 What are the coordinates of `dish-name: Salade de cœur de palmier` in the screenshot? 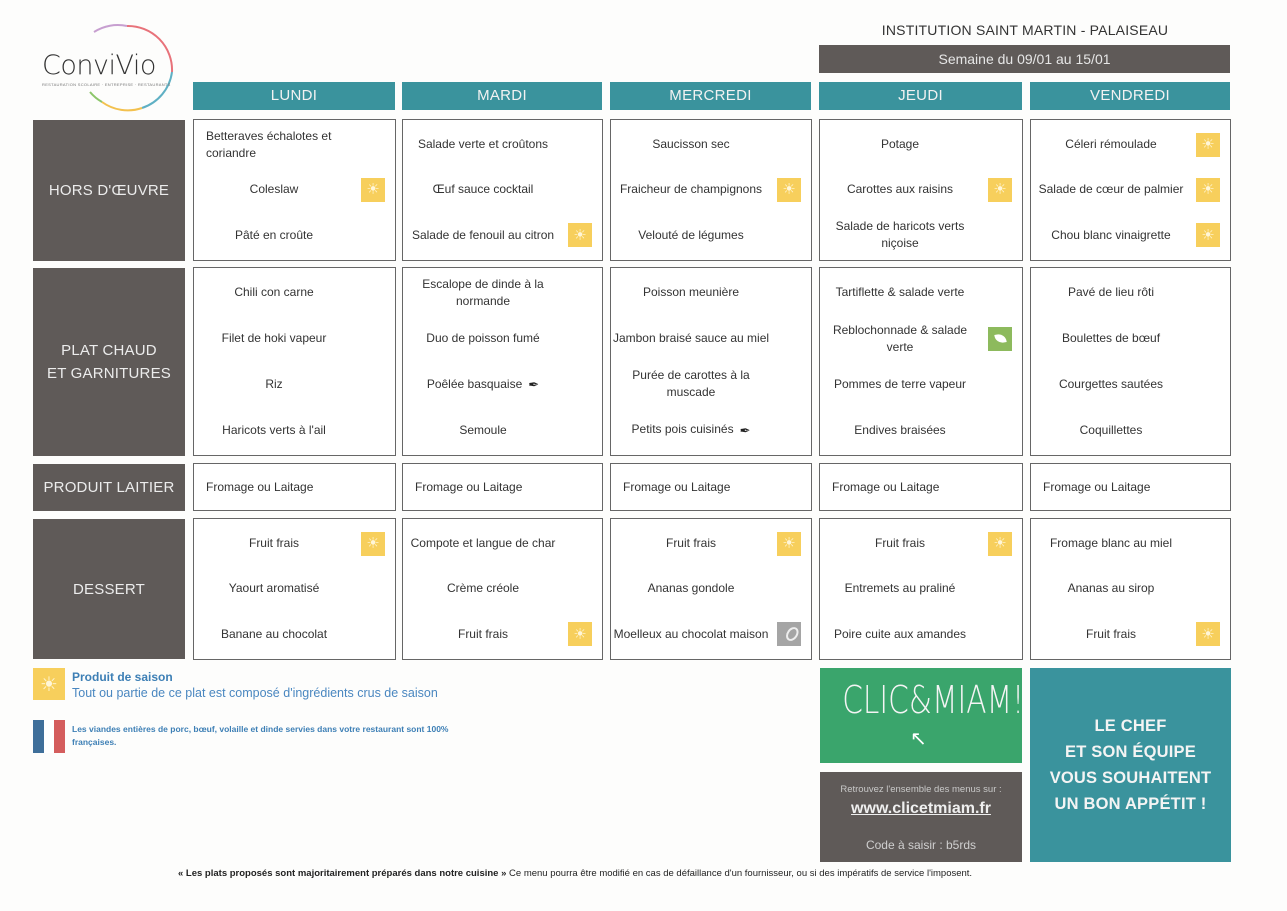 It's located at (1111, 189).